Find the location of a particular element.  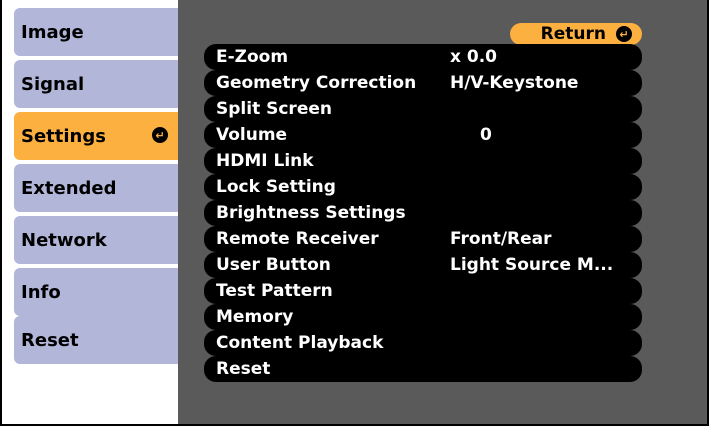

setting-row-geometry-correction: Geometry Correction H/V-Keystone is located at coordinates (423, 83).